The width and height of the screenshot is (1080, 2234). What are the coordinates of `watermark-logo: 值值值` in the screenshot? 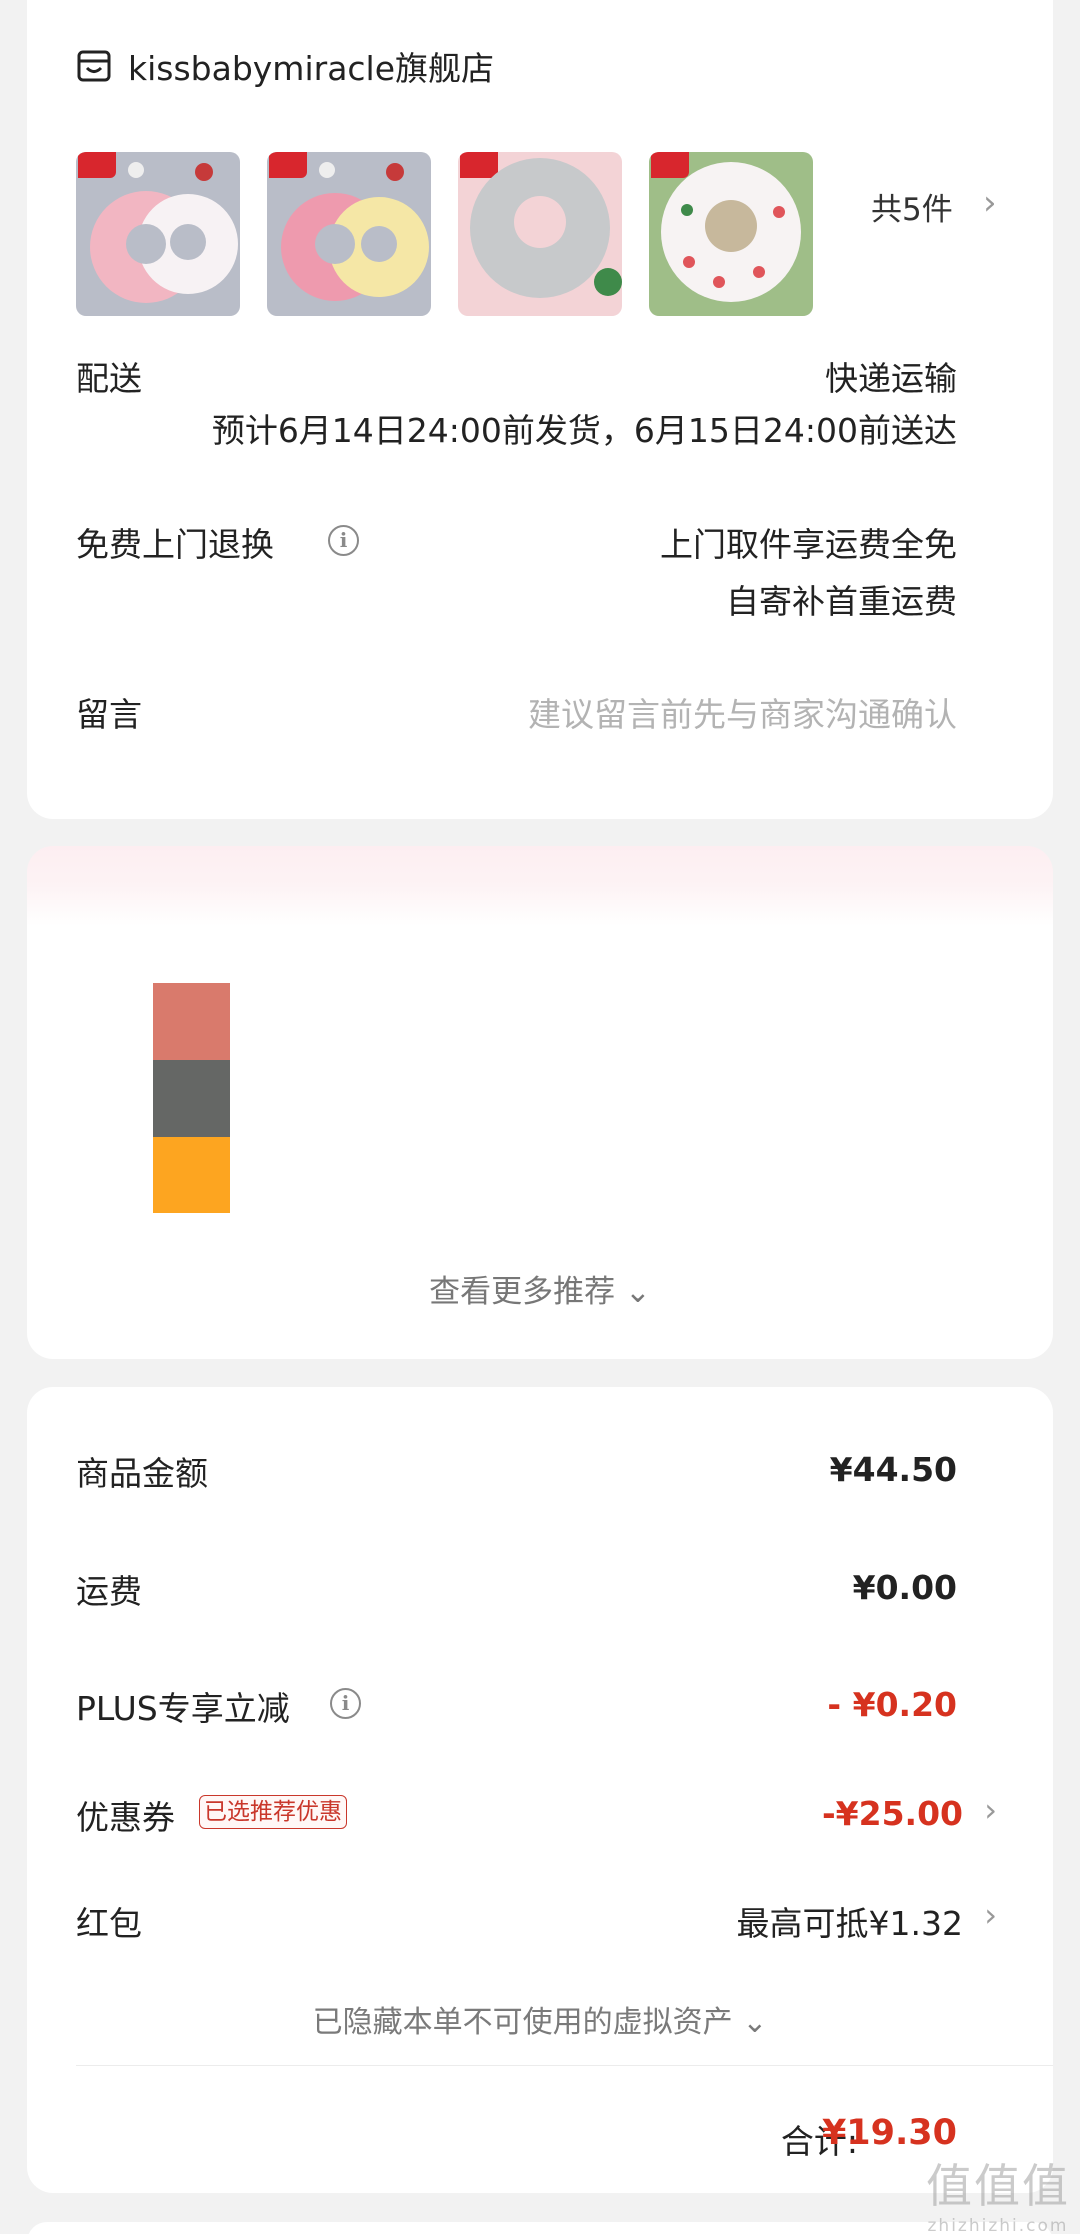 It's located at (998, 2186).